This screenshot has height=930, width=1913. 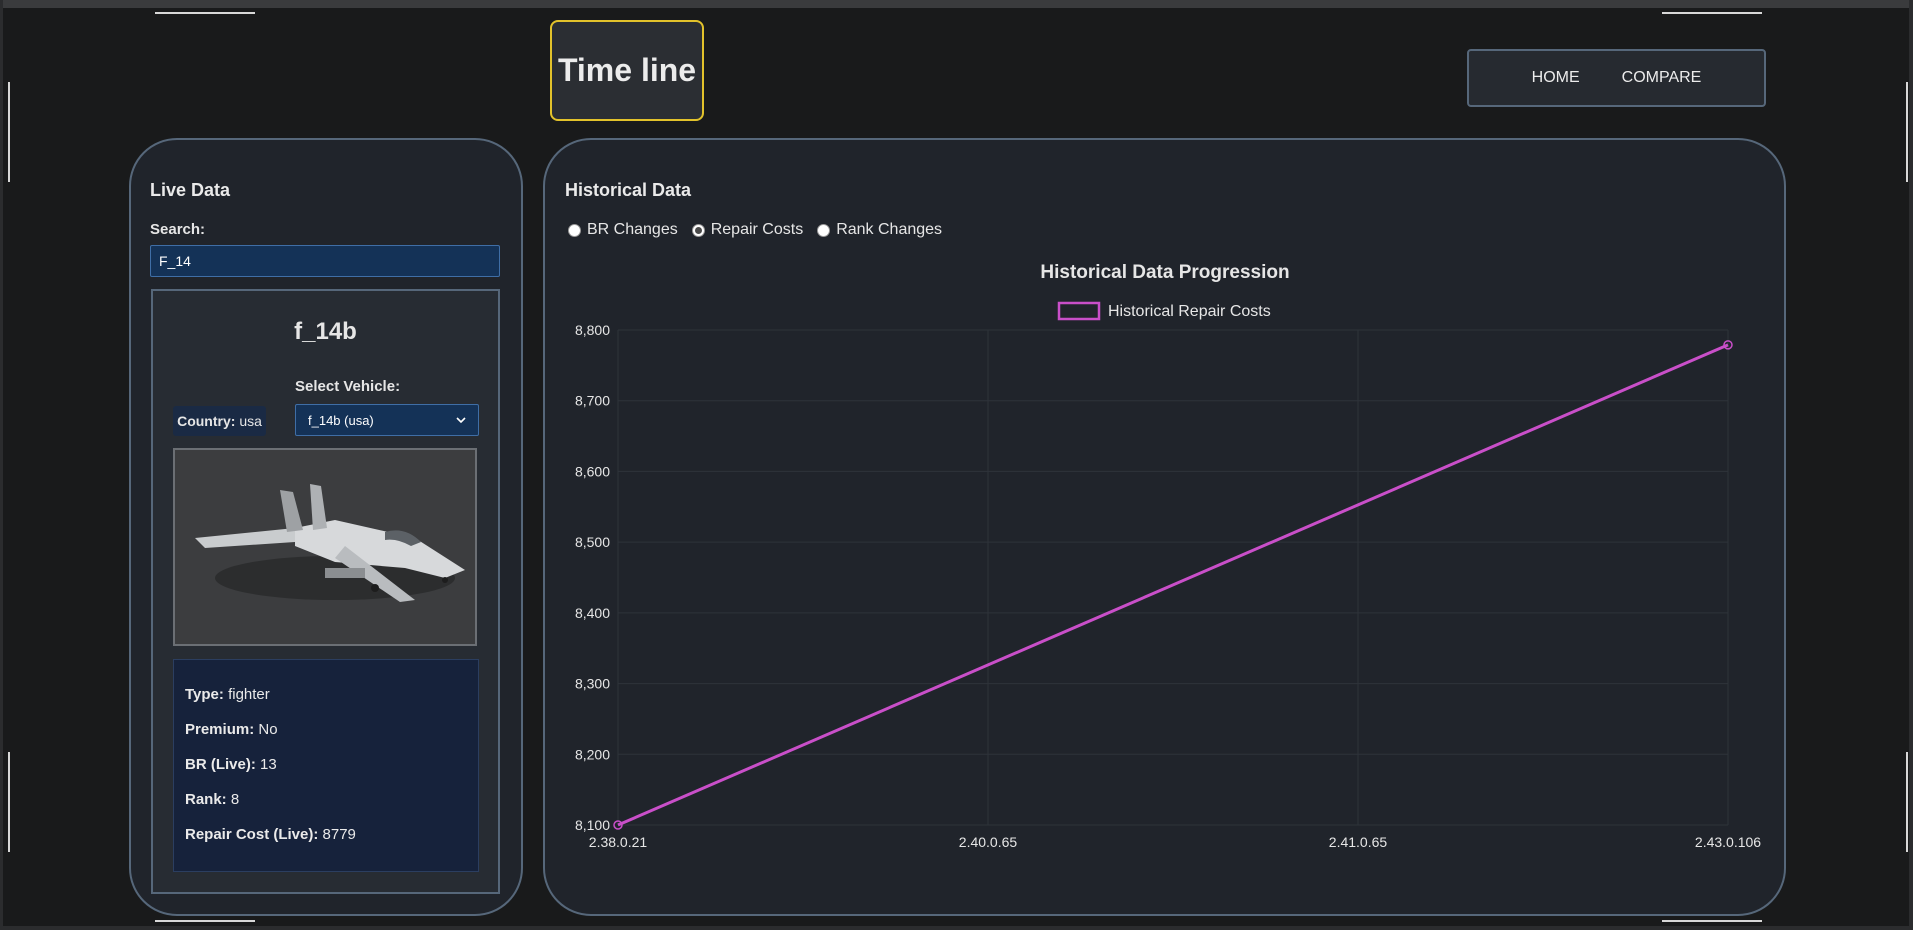 I want to click on chevron-down-icon, so click(x=461, y=420).